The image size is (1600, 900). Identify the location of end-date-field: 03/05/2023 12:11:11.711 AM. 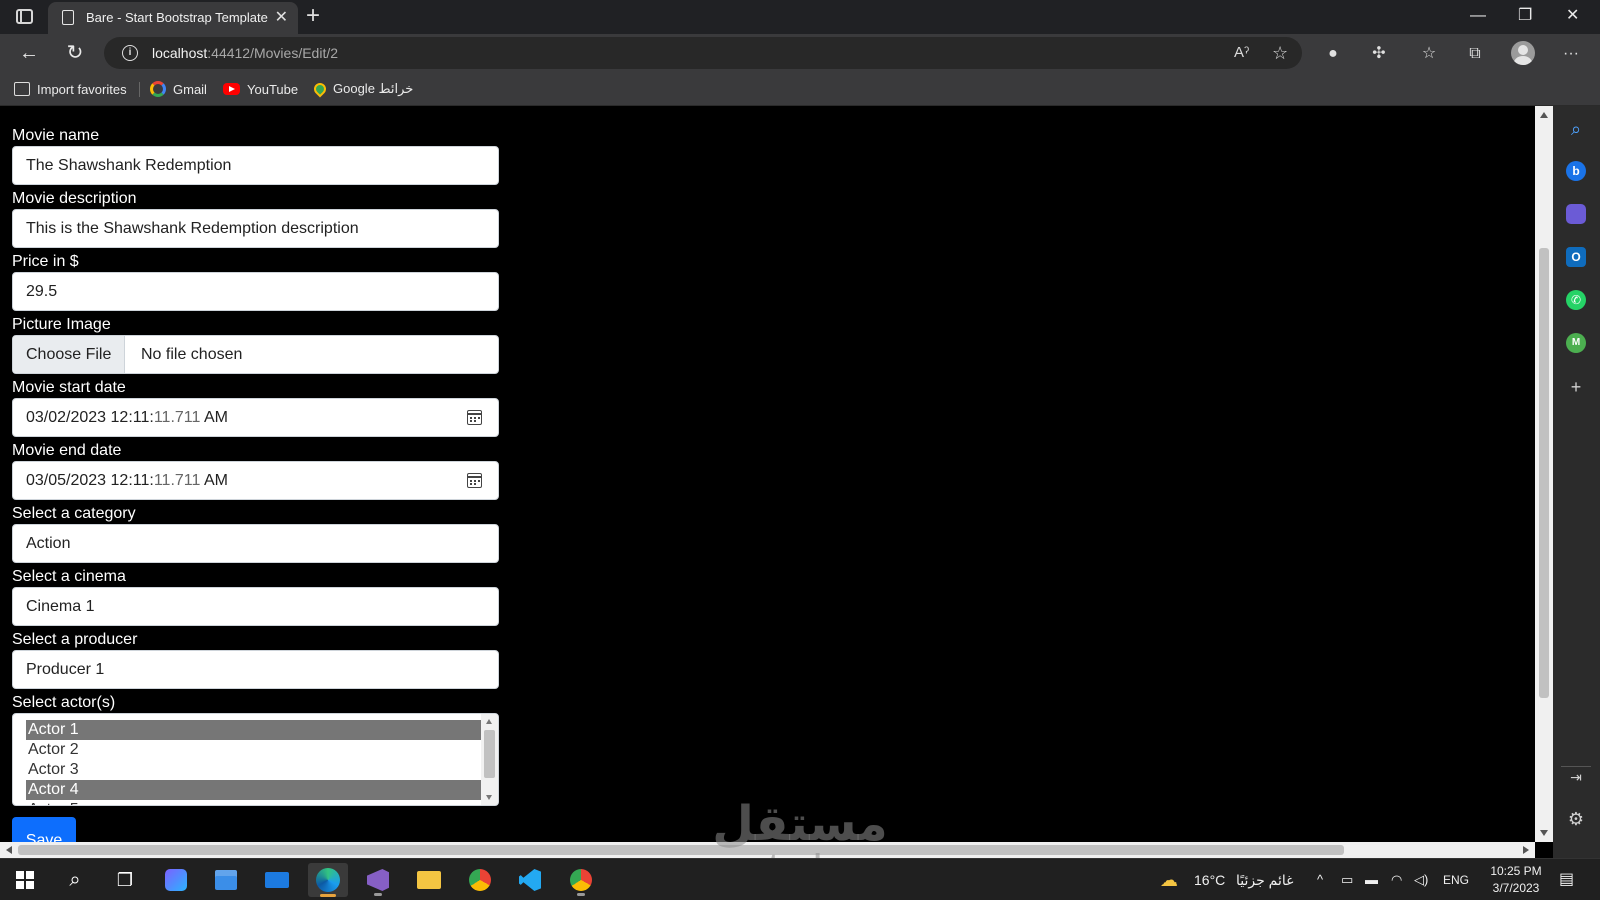
(255, 480).